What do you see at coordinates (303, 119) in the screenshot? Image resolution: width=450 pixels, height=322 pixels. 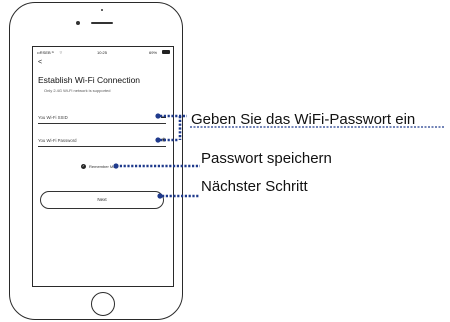 I see `callout-password-hint: Geben Sie das WiFi-Passwort ein` at bounding box center [303, 119].